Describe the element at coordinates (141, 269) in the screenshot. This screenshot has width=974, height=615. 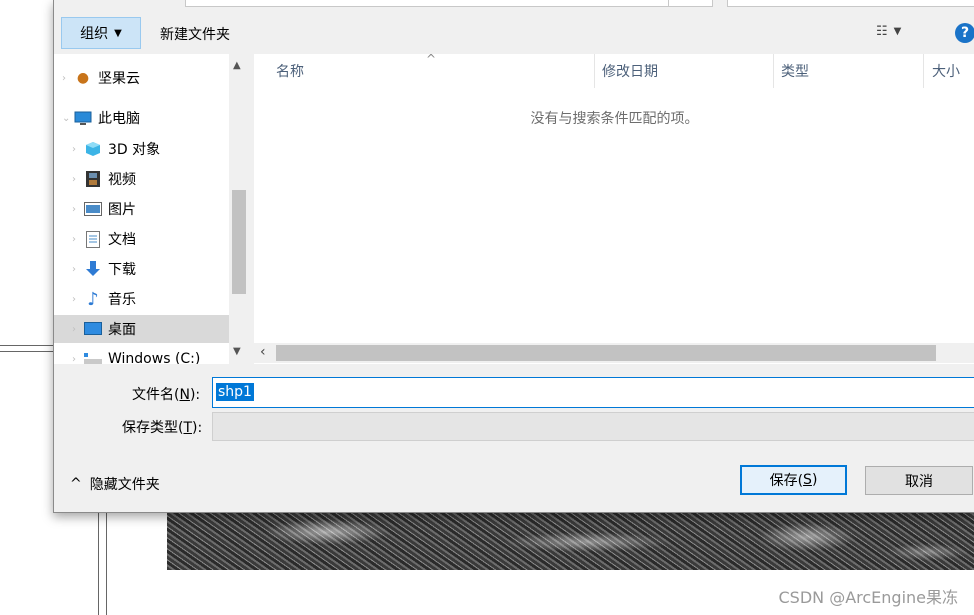
I see `nav-item-downloads: › 下载` at that location.